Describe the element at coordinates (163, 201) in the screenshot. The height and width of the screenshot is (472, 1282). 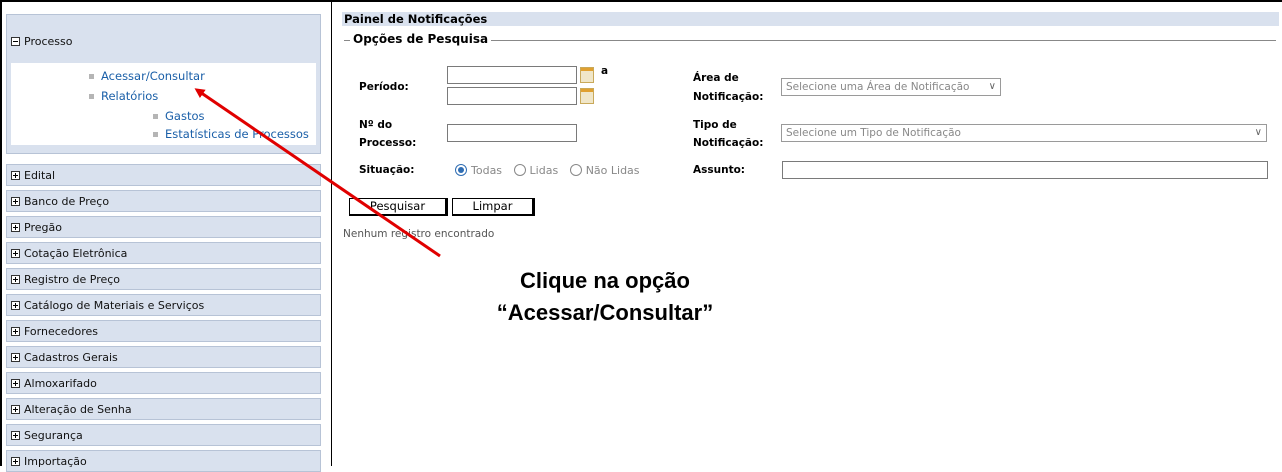
I see `menu-section-banco-de-preco: Banco de Preço` at that location.